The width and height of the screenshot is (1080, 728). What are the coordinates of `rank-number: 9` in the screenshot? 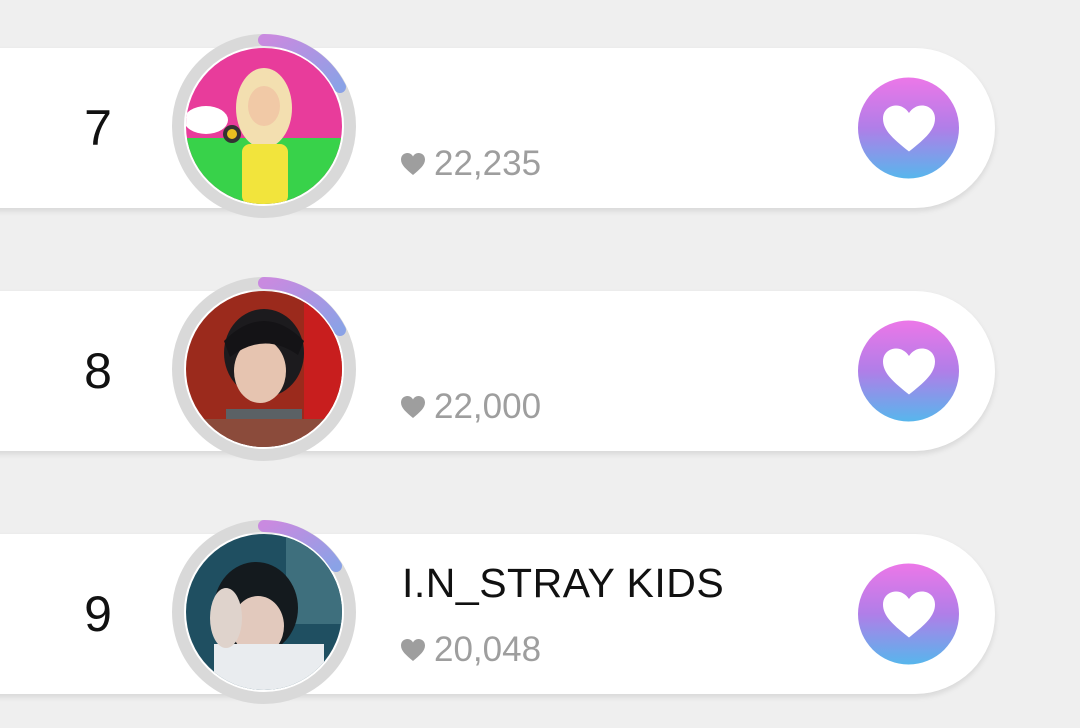 It's located at (98, 614).